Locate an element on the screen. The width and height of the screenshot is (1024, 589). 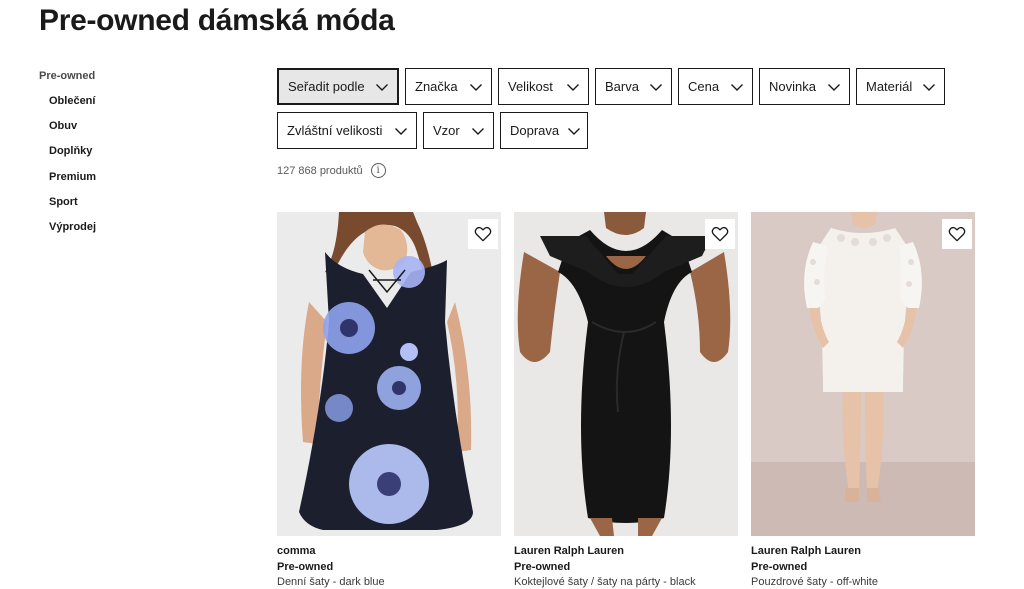
page-title: Pre-owned dámská móda is located at coordinates (217, 20).